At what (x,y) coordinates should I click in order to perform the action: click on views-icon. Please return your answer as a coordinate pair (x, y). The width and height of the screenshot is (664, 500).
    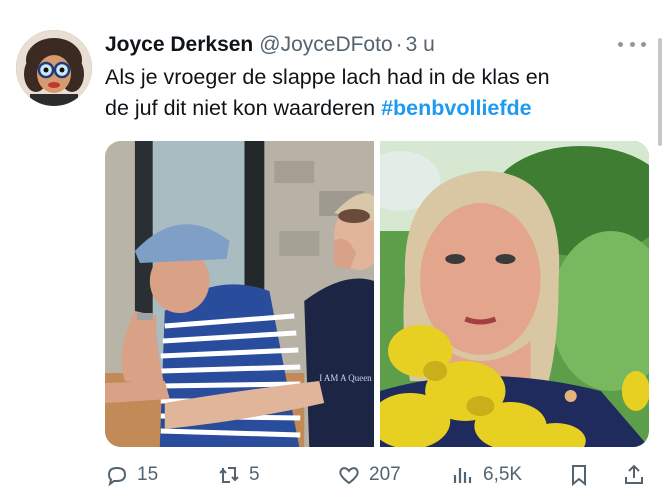
    Looking at the image, I should click on (462, 475).